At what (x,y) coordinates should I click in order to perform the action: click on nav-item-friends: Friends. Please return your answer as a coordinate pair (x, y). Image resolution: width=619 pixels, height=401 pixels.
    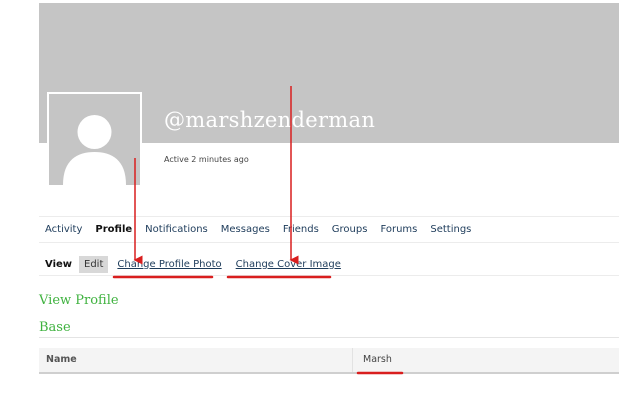
    Looking at the image, I should click on (301, 229).